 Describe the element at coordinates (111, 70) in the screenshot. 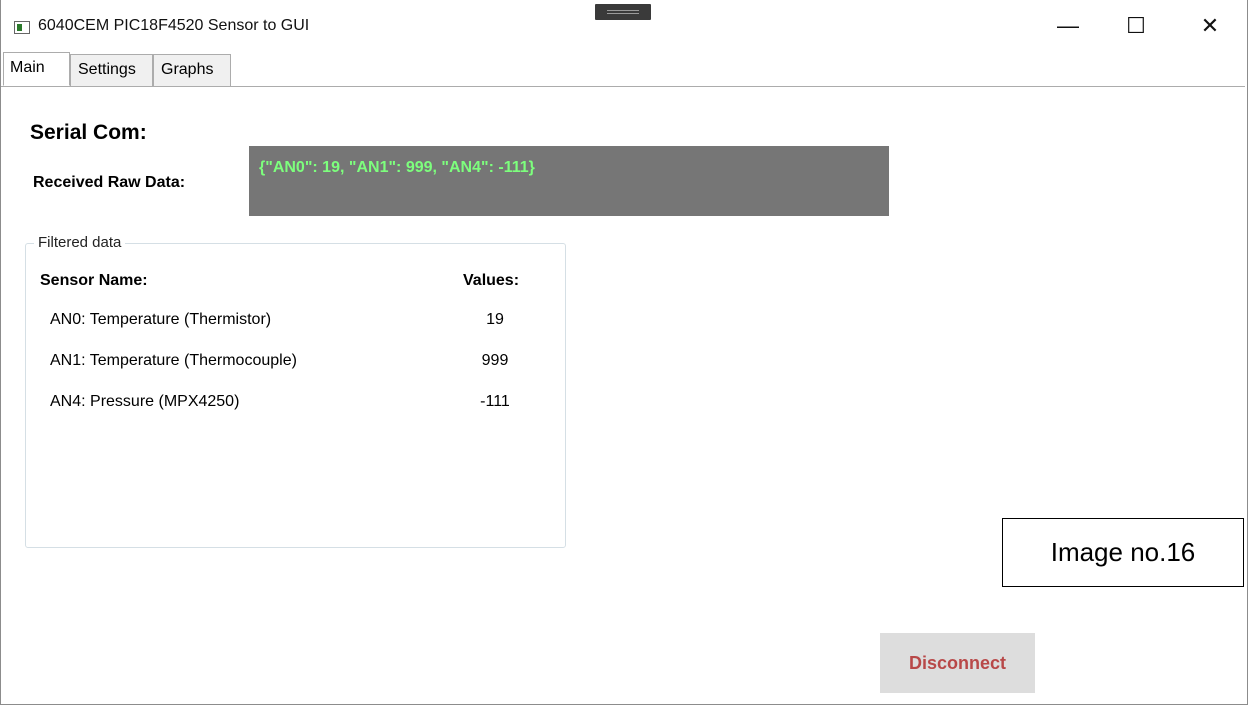

I see `tab-settings: Settings` at that location.